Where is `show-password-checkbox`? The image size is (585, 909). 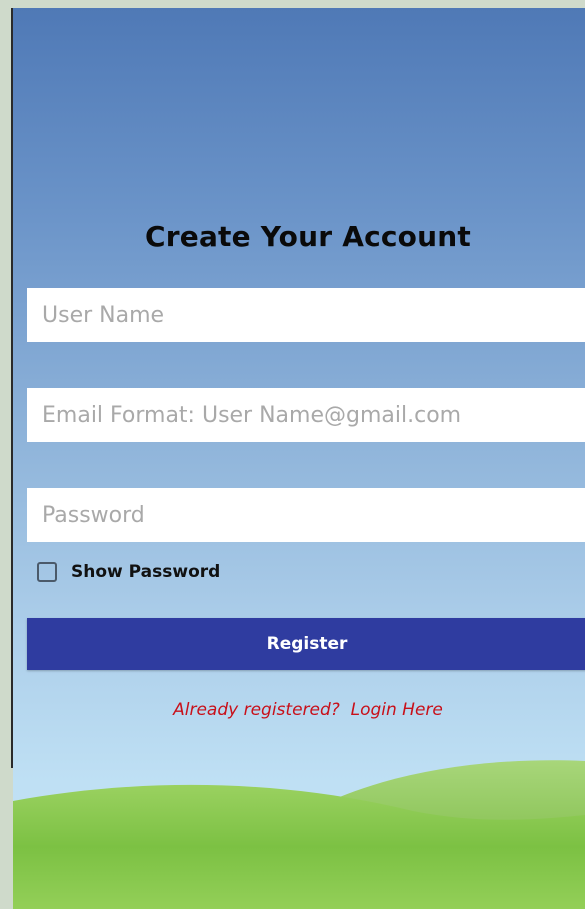
show-password-checkbox is located at coordinates (47, 572).